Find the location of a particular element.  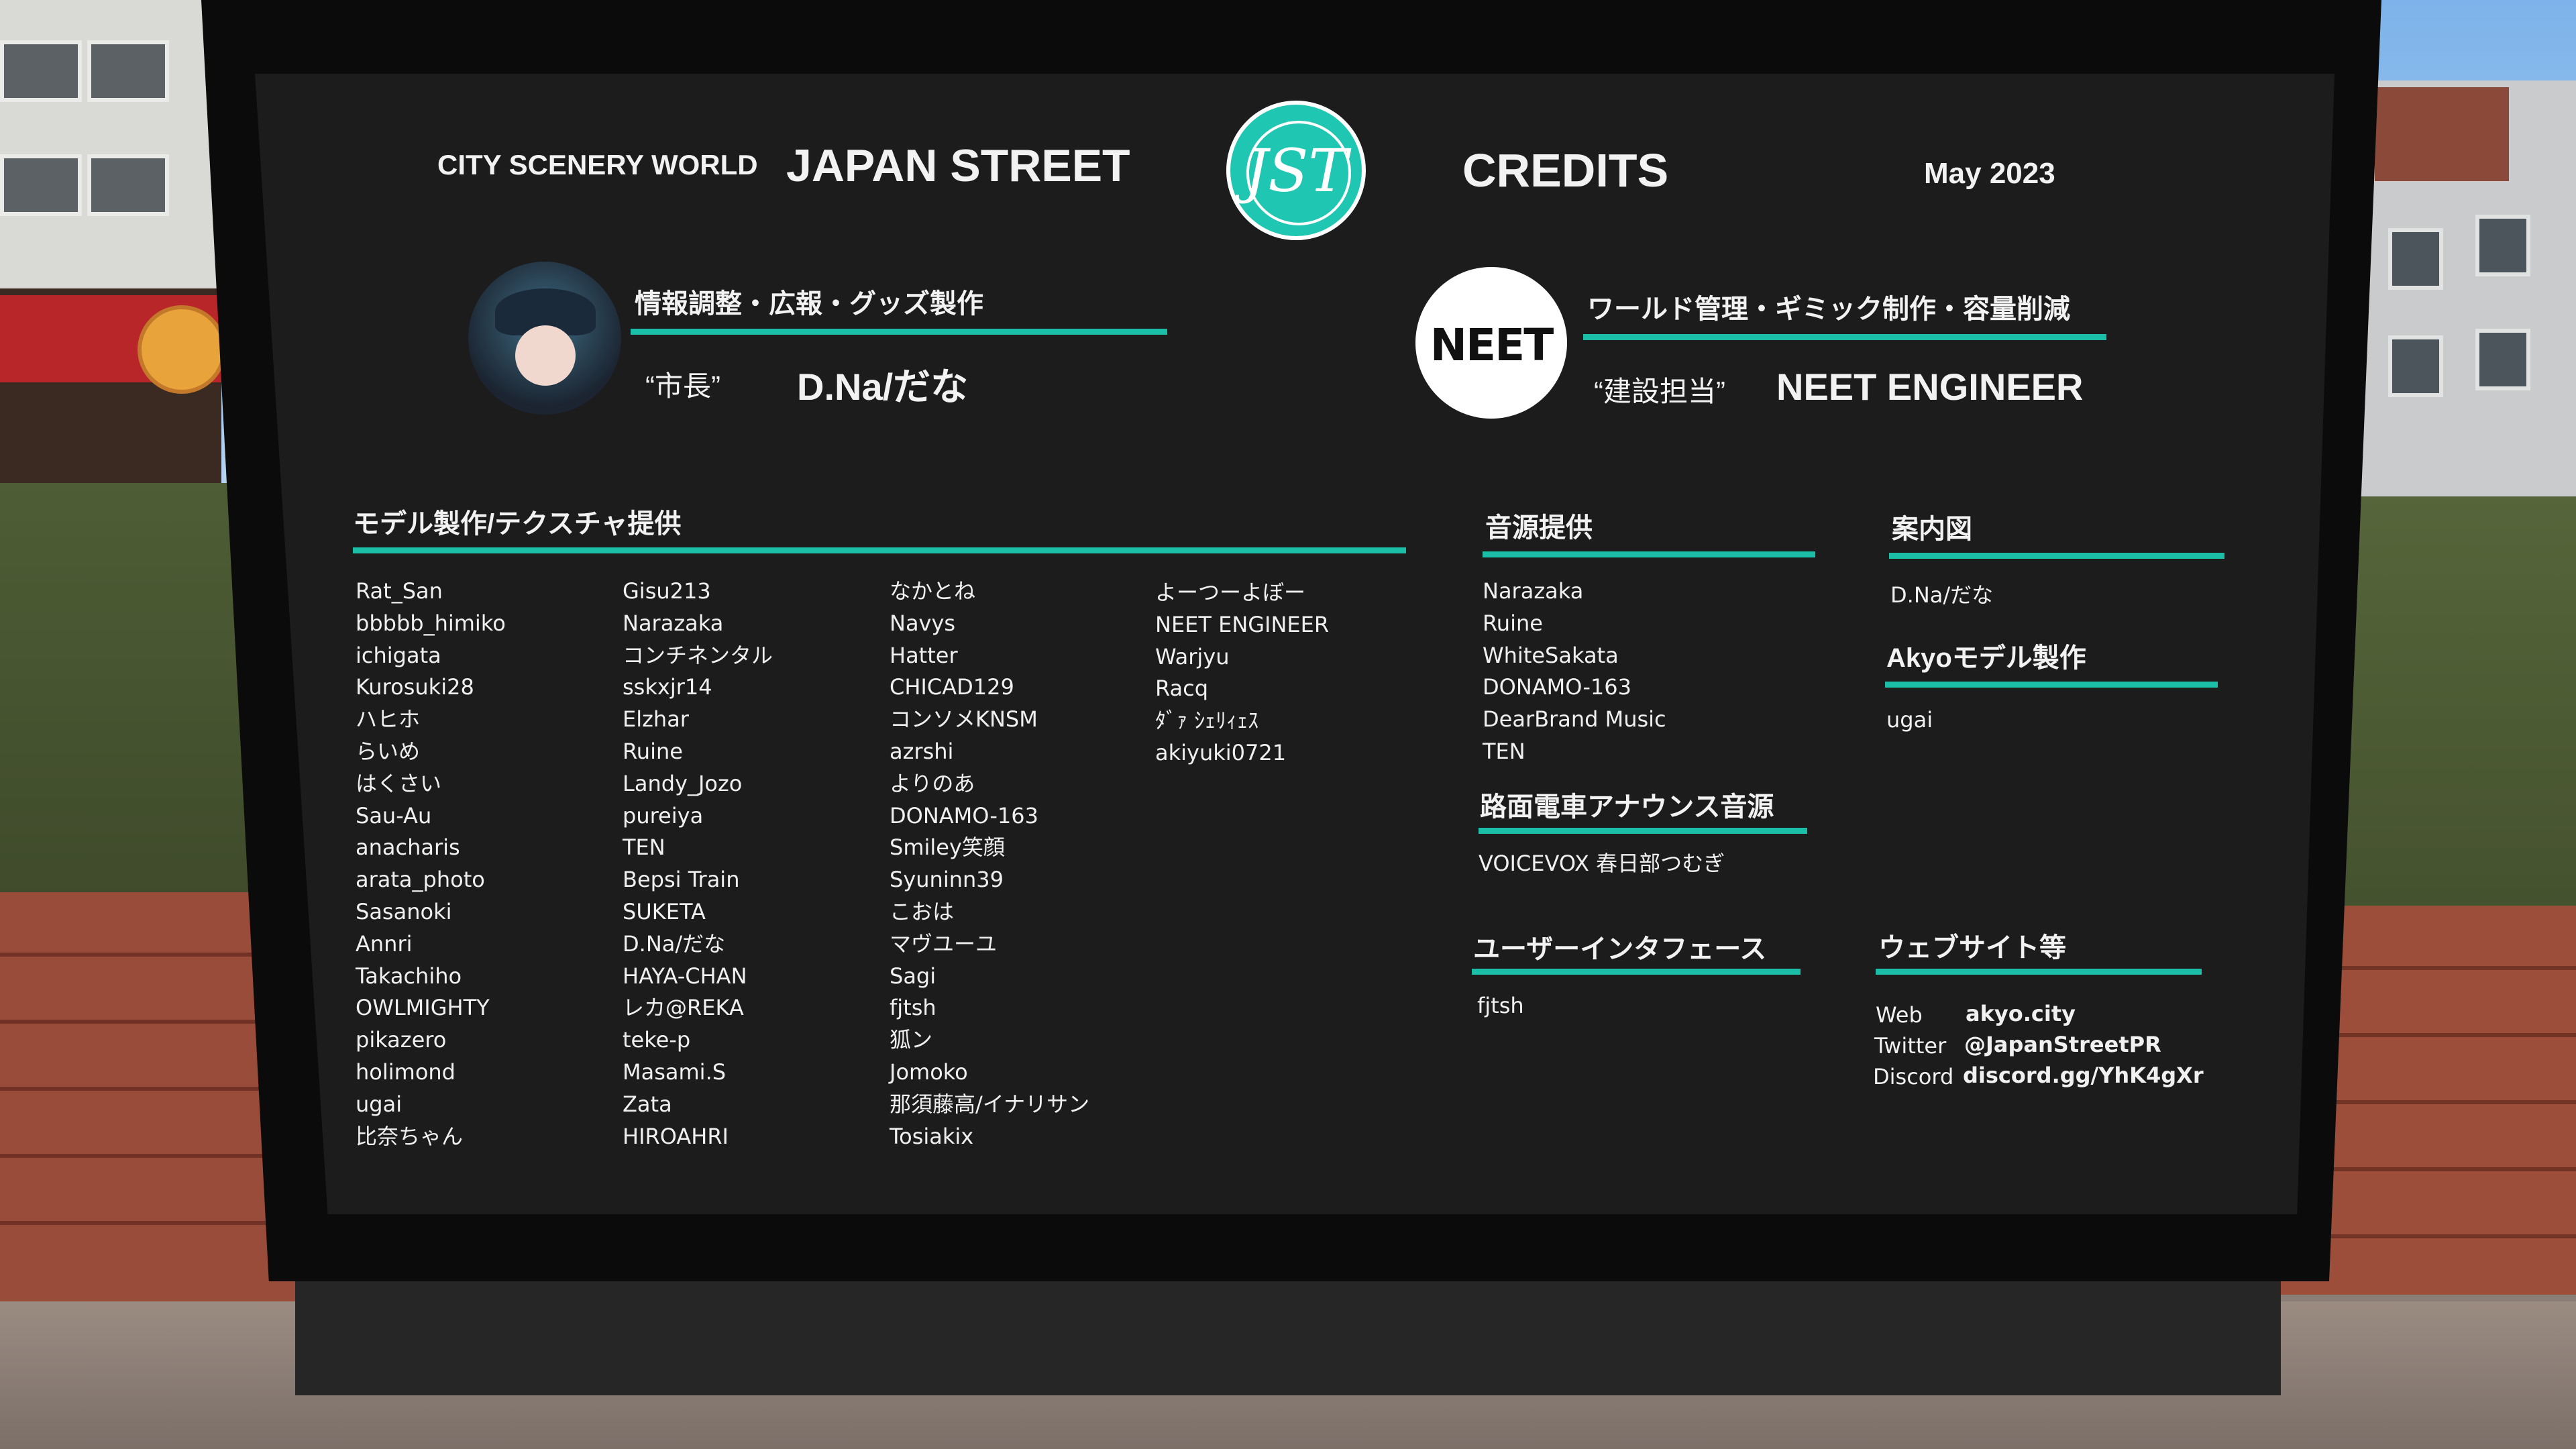

credit-name: Rat_San is located at coordinates (399, 591).